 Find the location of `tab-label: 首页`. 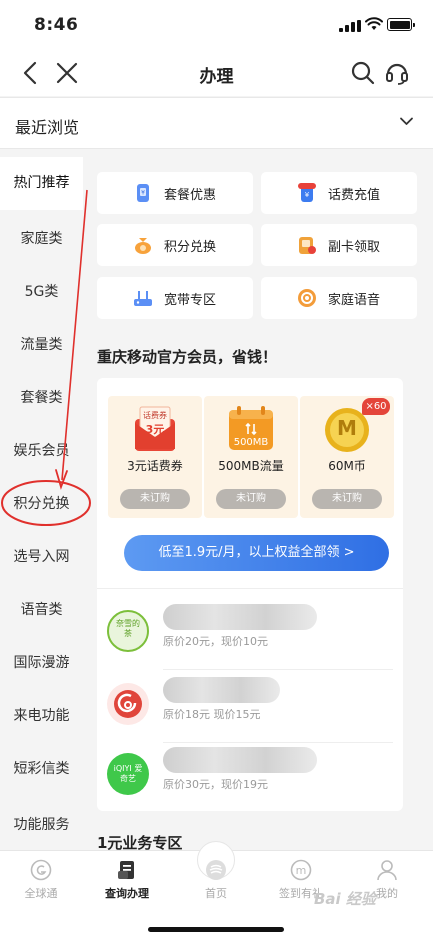

tab-label: 首页 is located at coordinates (216, 893).